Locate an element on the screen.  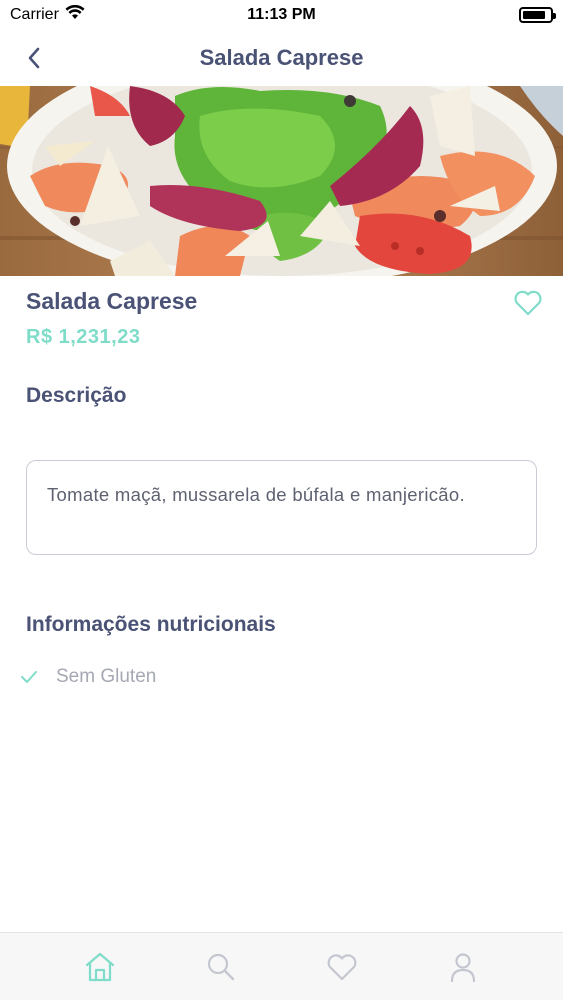
user-icon is located at coordinates (462, 967).